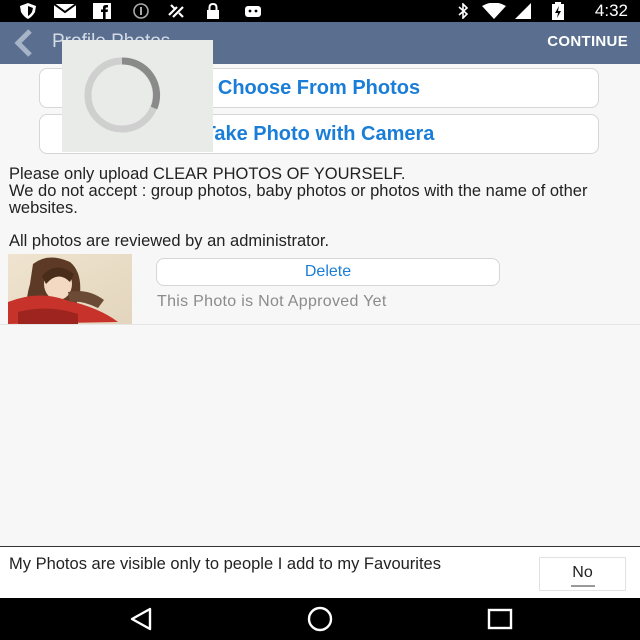 This screenshot has height=640, width=640. What do you see at coordinates (65, 11) in the screenshot?
I see `mail-icon` at bounding box center [65, 11].